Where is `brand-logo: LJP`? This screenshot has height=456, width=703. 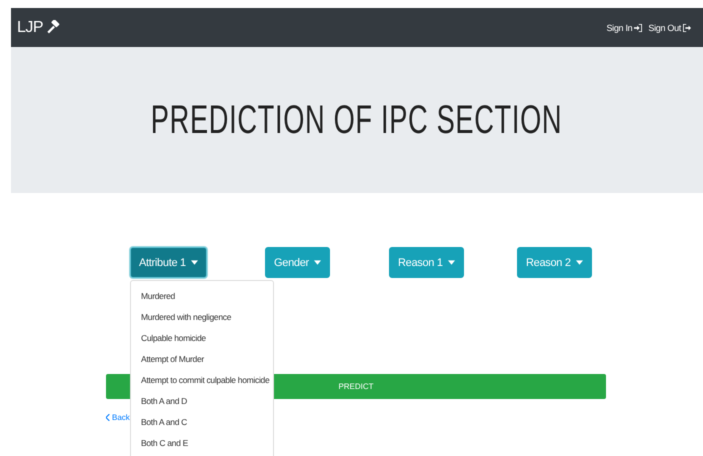
brand-logo: LJP is located at coordinates (30, 27).